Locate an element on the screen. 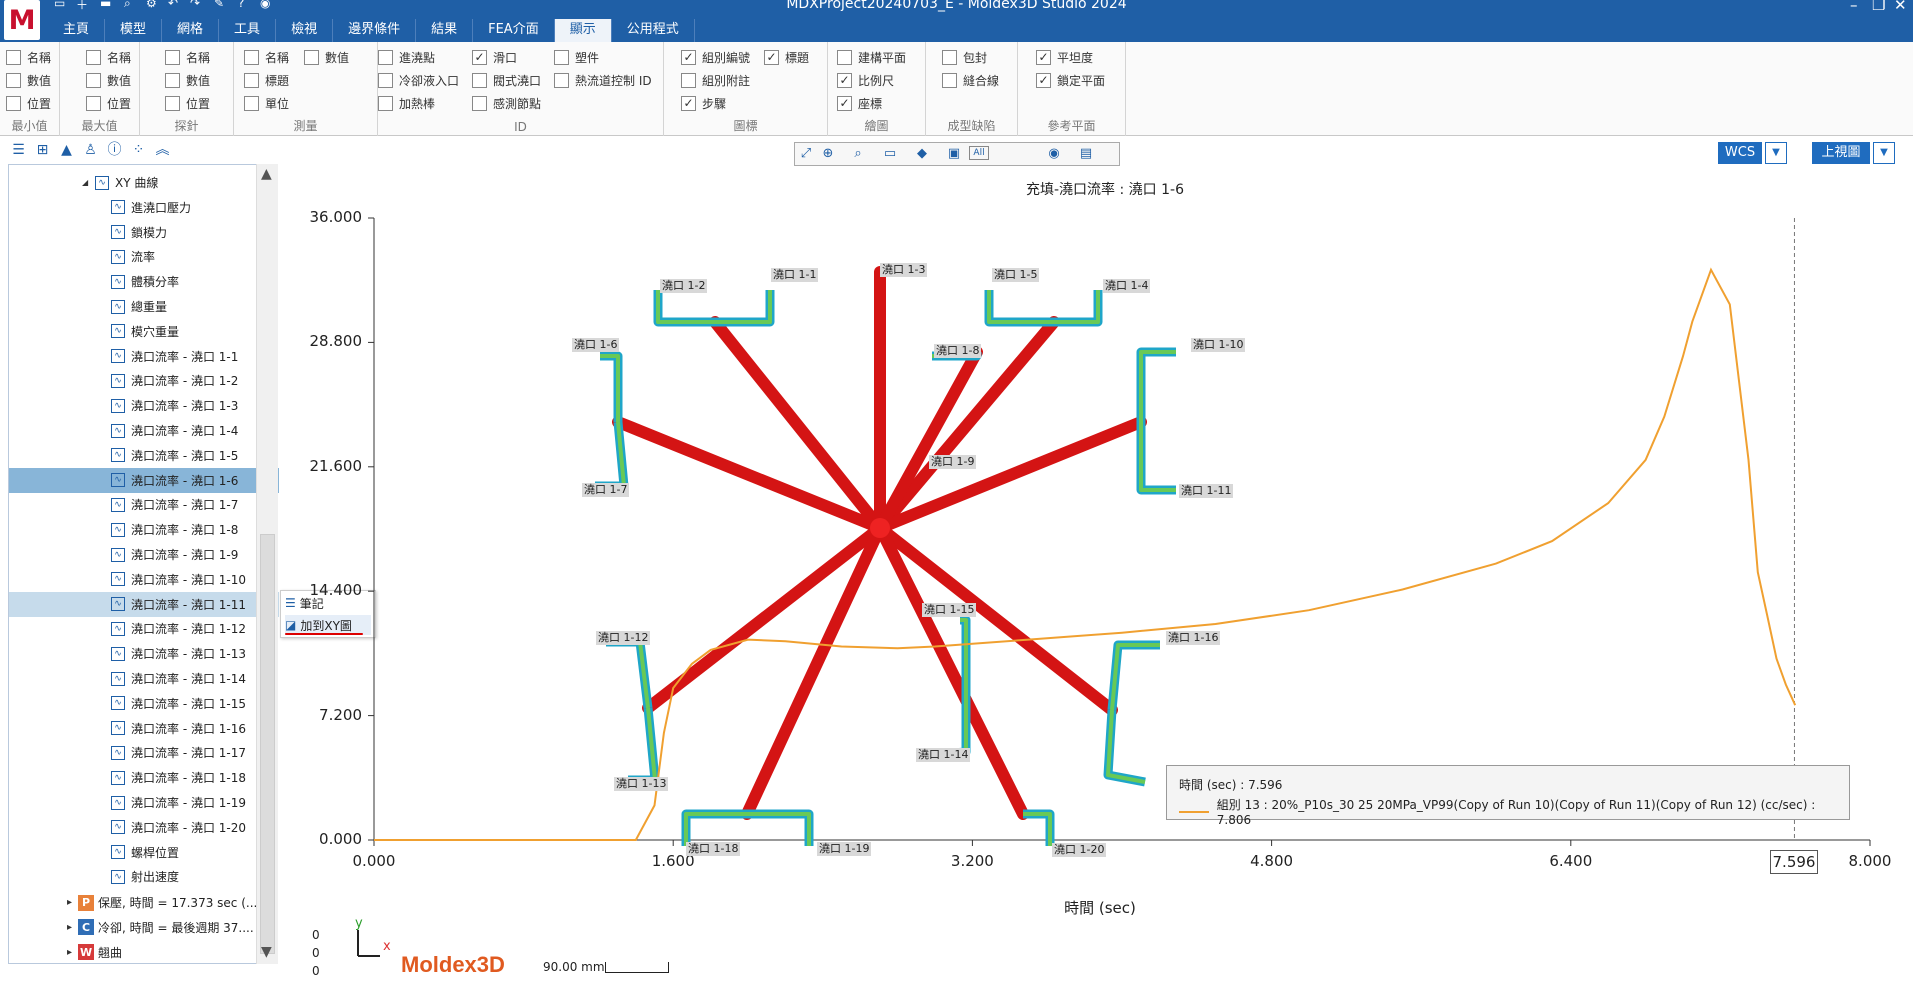 The width and height of the screenshot is (1913, 986). checkbox-group-note: 組別附註 is located at coordinates (715, 80).